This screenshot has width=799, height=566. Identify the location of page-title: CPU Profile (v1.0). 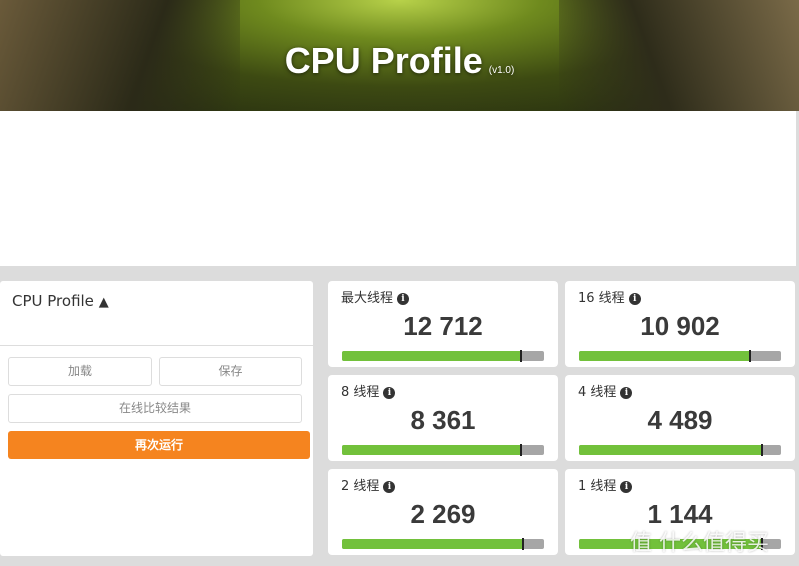
(399, 61).